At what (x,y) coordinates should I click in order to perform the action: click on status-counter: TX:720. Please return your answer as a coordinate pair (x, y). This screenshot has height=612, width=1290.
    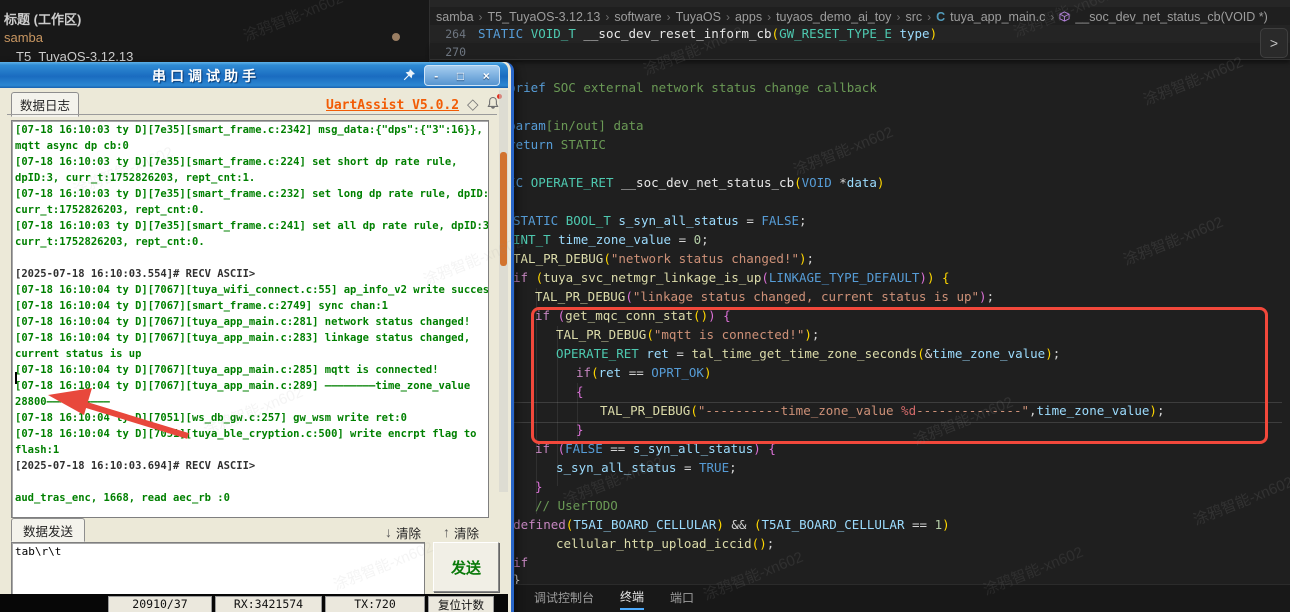
    Looking at the image, I should click on (375, 604).